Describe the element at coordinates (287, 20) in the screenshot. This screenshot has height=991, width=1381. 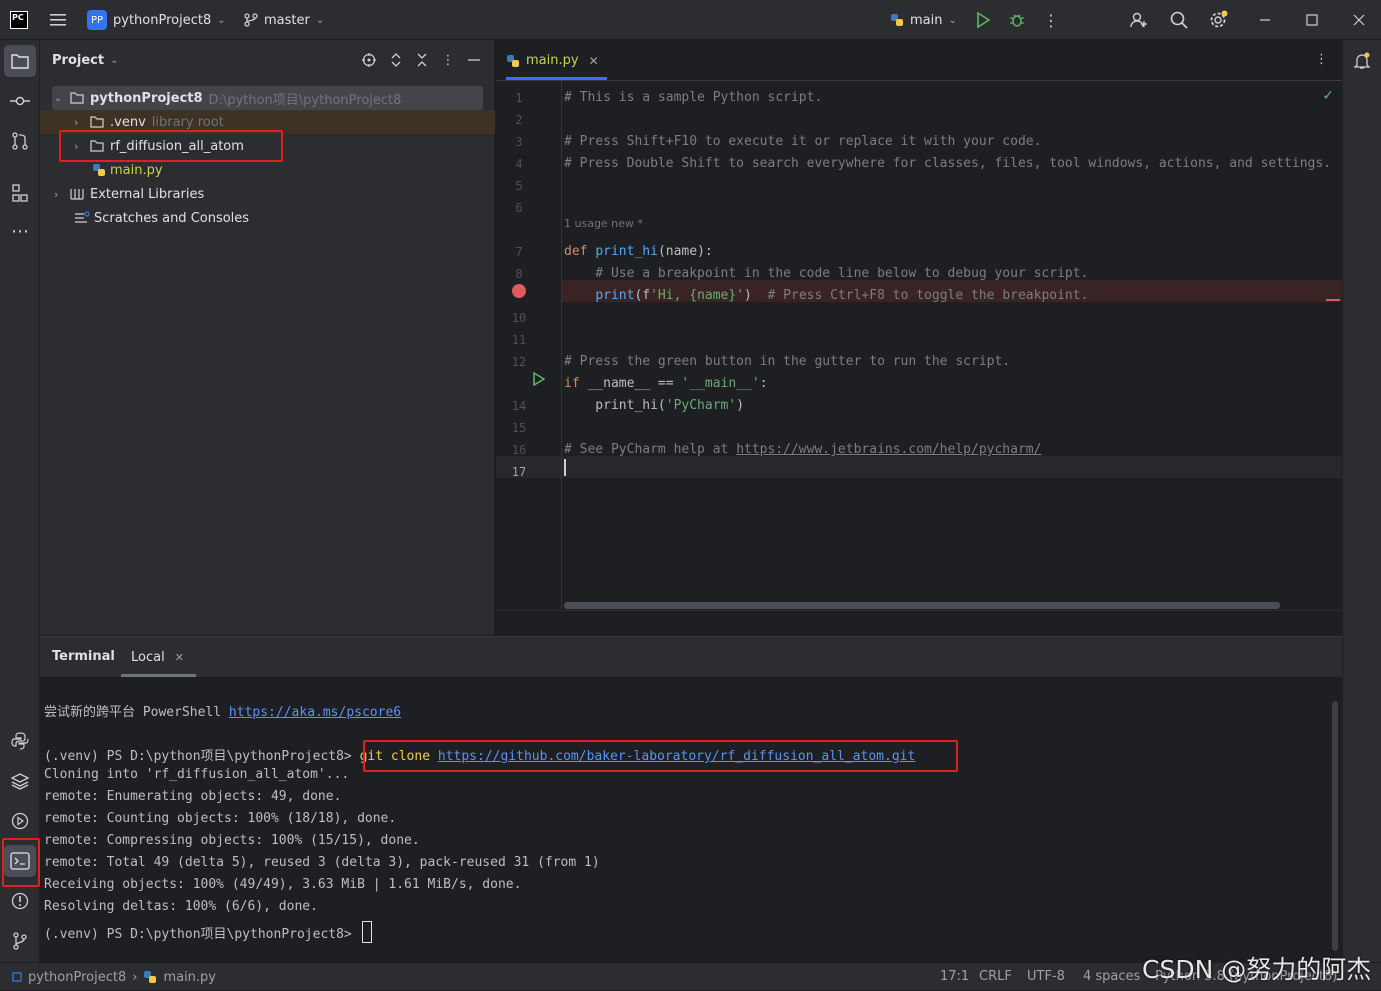
I see `branch-name: master` at that location.